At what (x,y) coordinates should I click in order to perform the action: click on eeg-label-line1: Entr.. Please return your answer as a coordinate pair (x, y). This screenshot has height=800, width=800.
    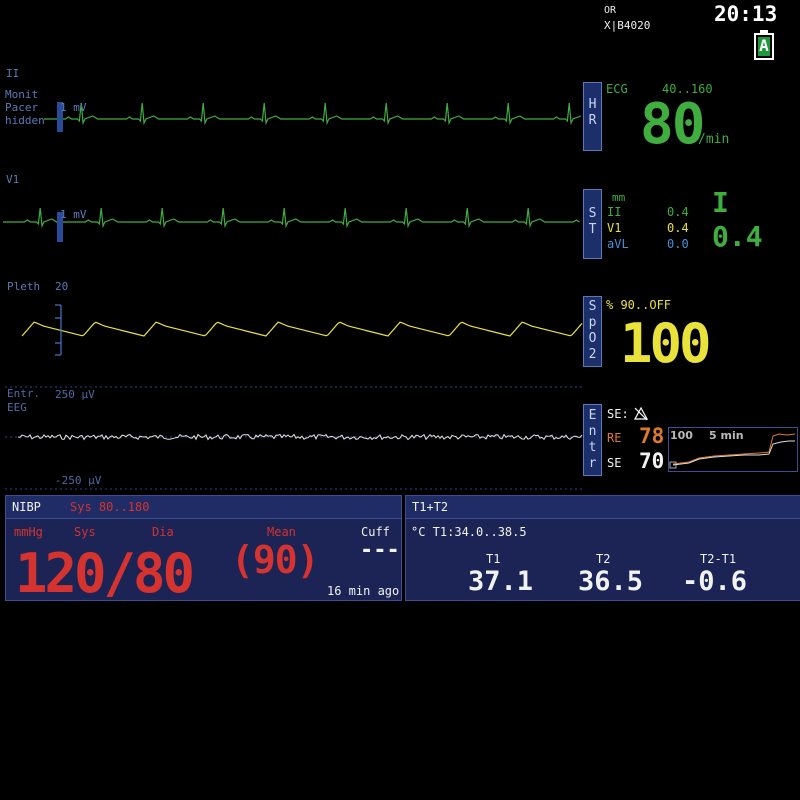
    Looking at the image, I should click on (24, 393).